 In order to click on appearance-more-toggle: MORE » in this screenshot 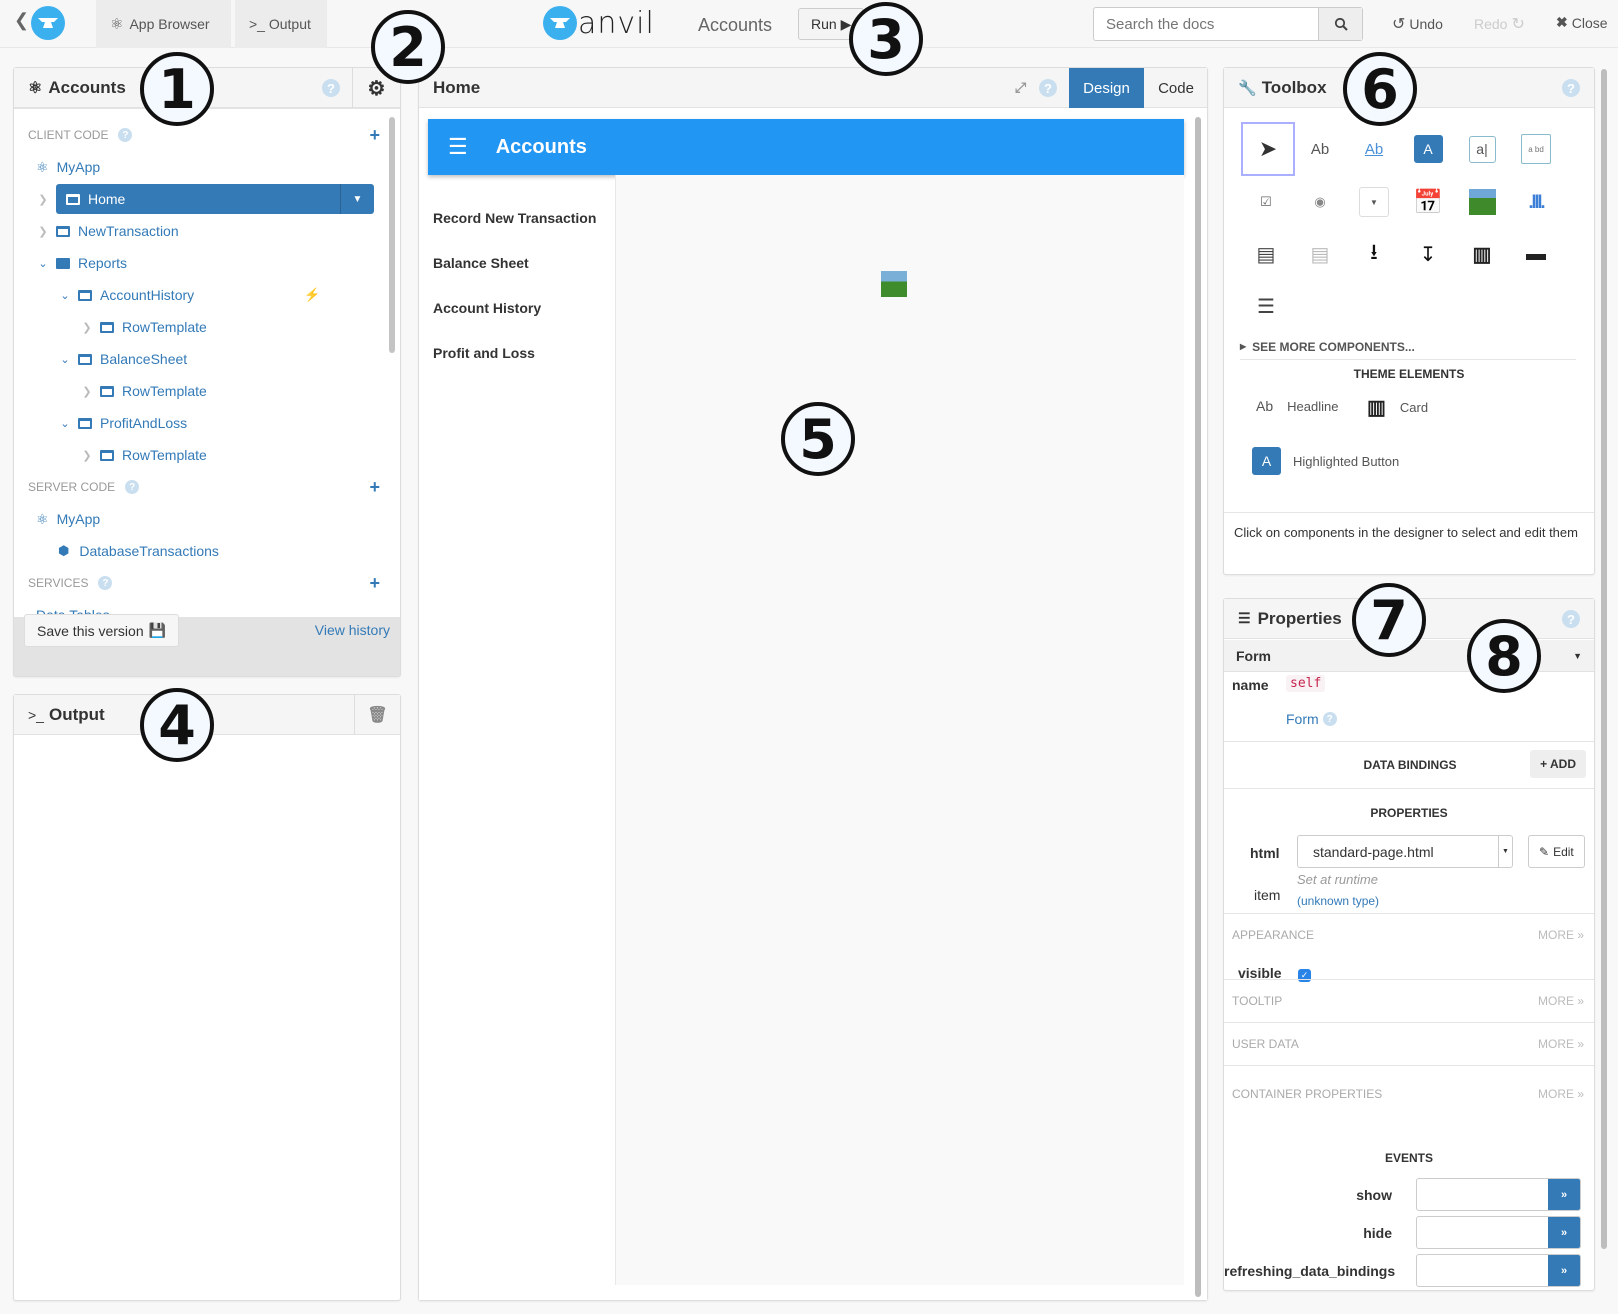, I will do `click(1561, 935)`.